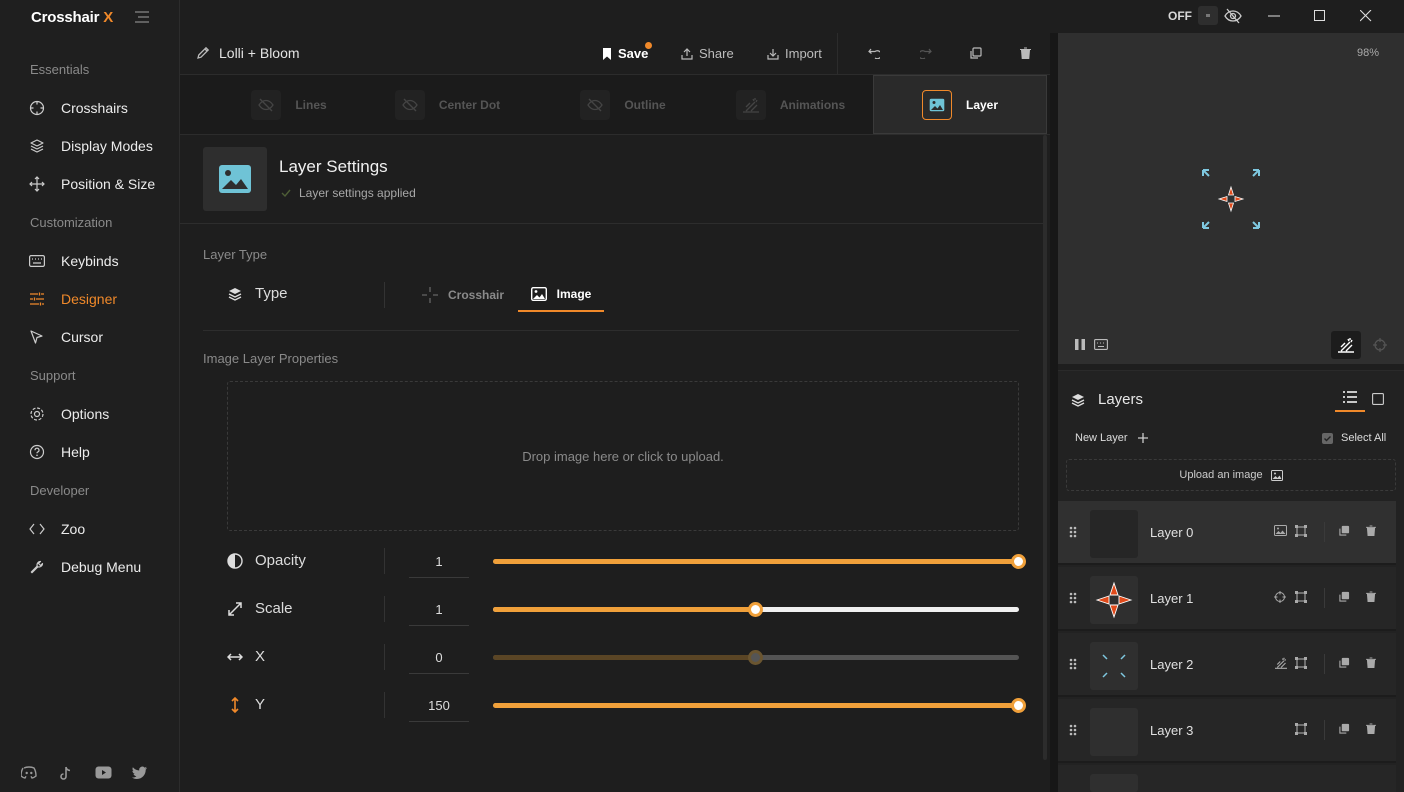  Describe the element at coordinates (1366, 16) in the screenshot. I see `close-icon` at that location.